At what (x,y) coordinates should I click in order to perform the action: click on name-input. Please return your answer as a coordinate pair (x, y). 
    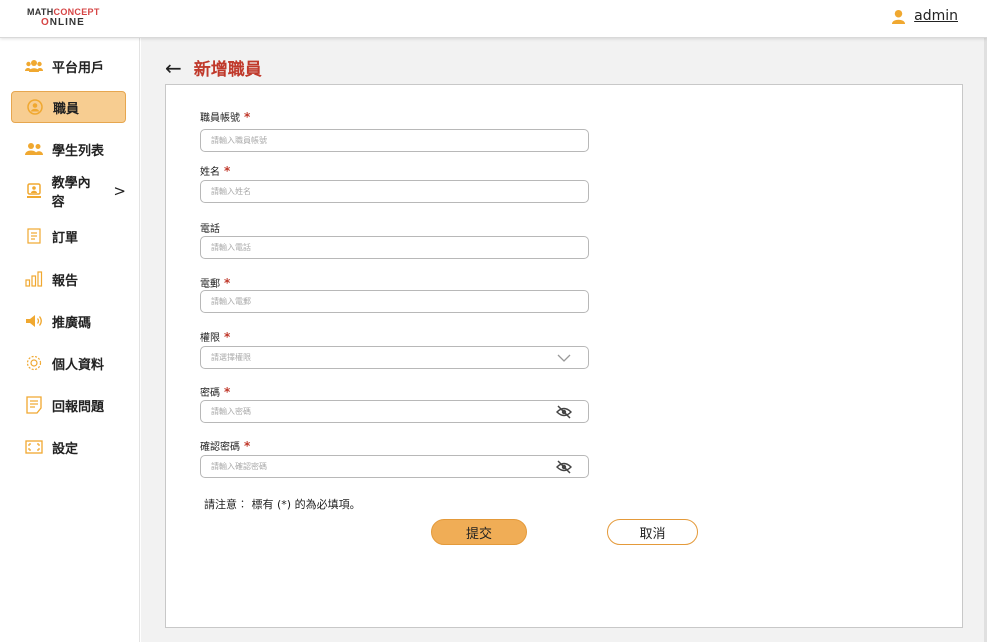
    Looking at the image, I should click on (394, 191).